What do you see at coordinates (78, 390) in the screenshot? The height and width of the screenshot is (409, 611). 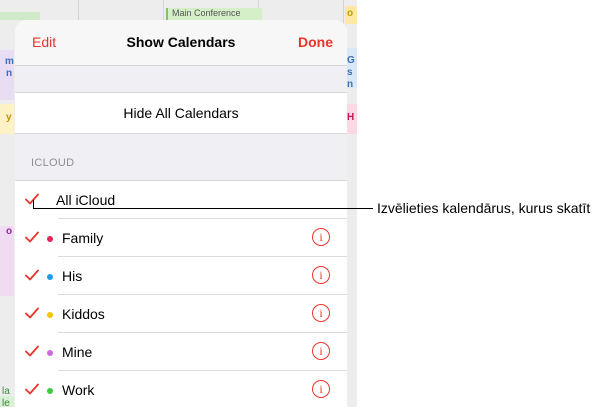 I see `calendar-name: Work` at bounding box center [78, 390].